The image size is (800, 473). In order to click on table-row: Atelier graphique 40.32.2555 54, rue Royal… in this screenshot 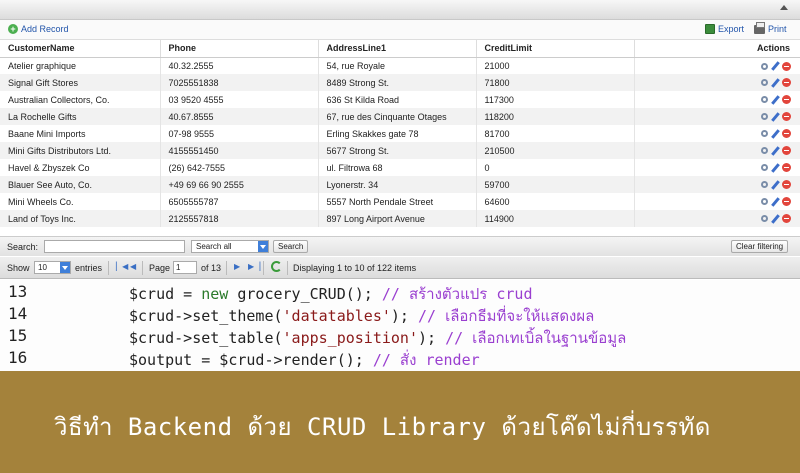, I will do `click(400, 65)`.